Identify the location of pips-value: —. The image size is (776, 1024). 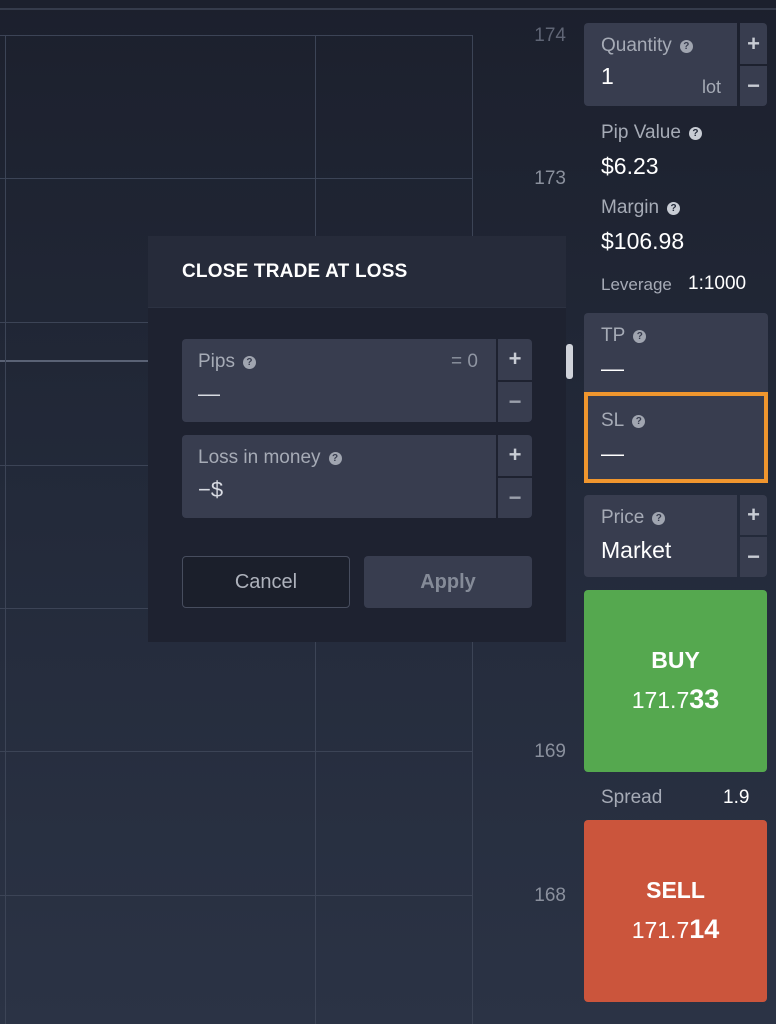
(209, 393).